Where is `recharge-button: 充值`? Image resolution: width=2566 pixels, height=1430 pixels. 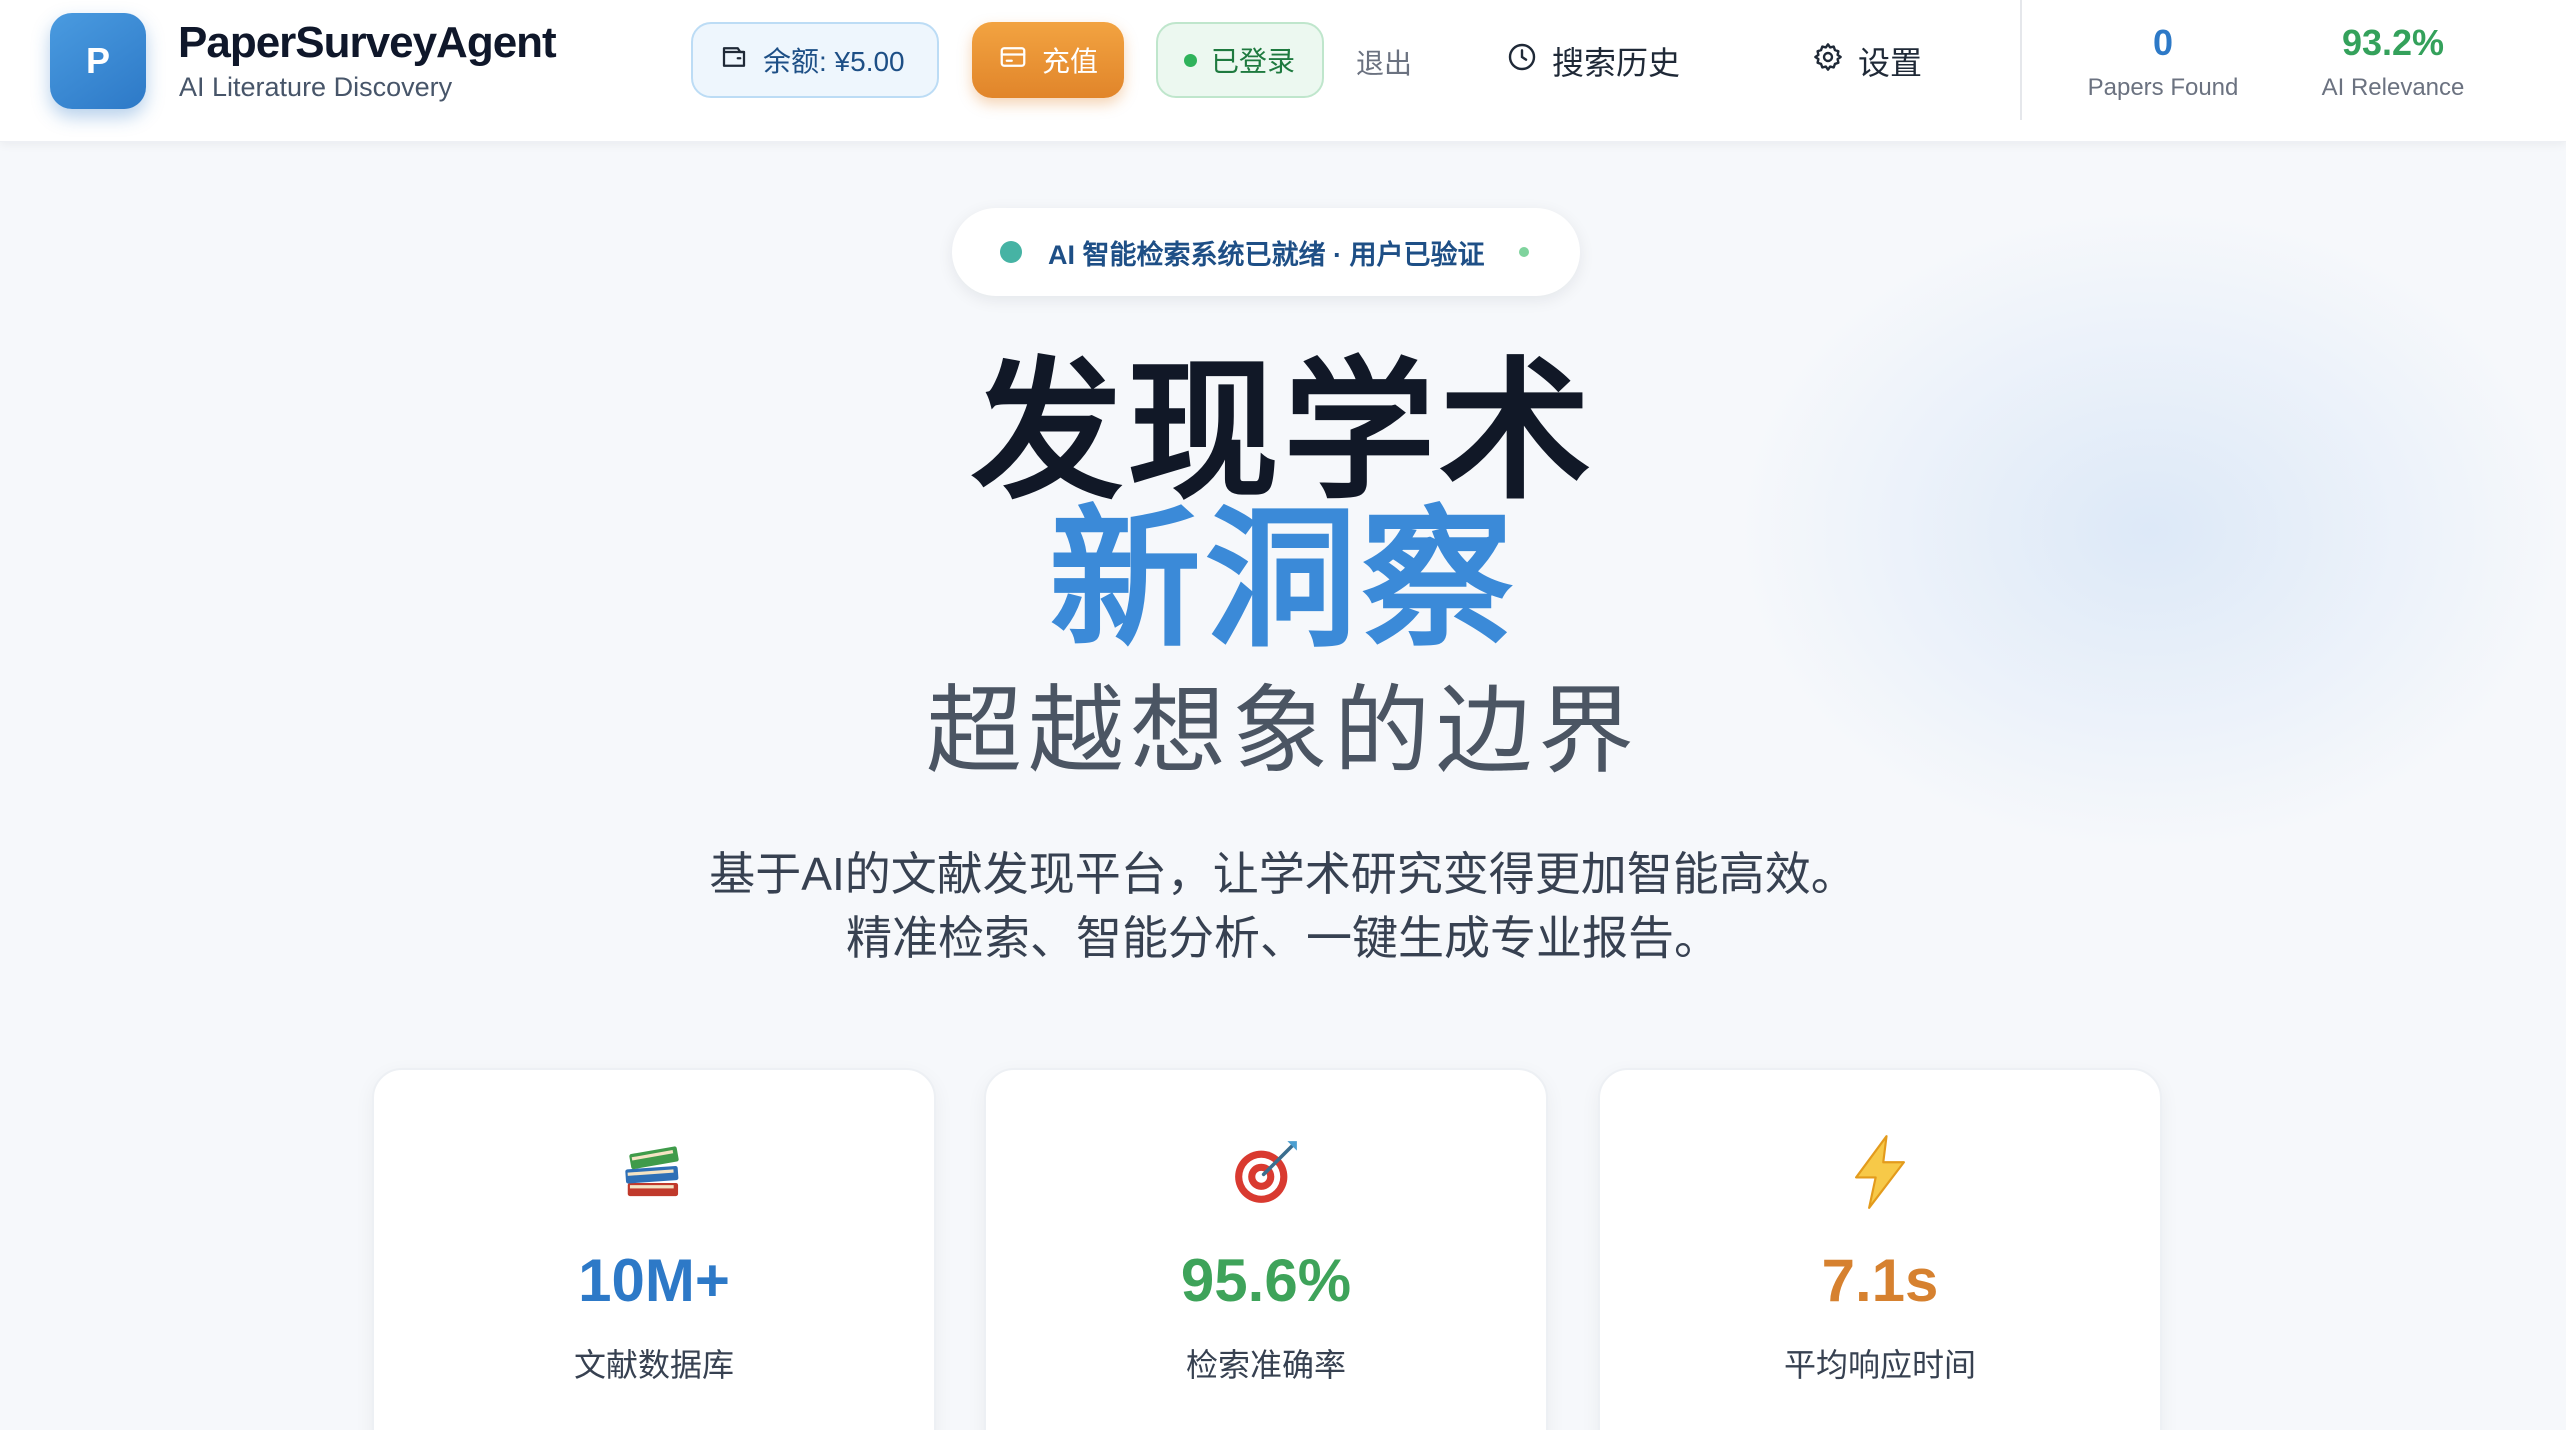 recharge-button: 充值 is located at coordinates (1048, 60).